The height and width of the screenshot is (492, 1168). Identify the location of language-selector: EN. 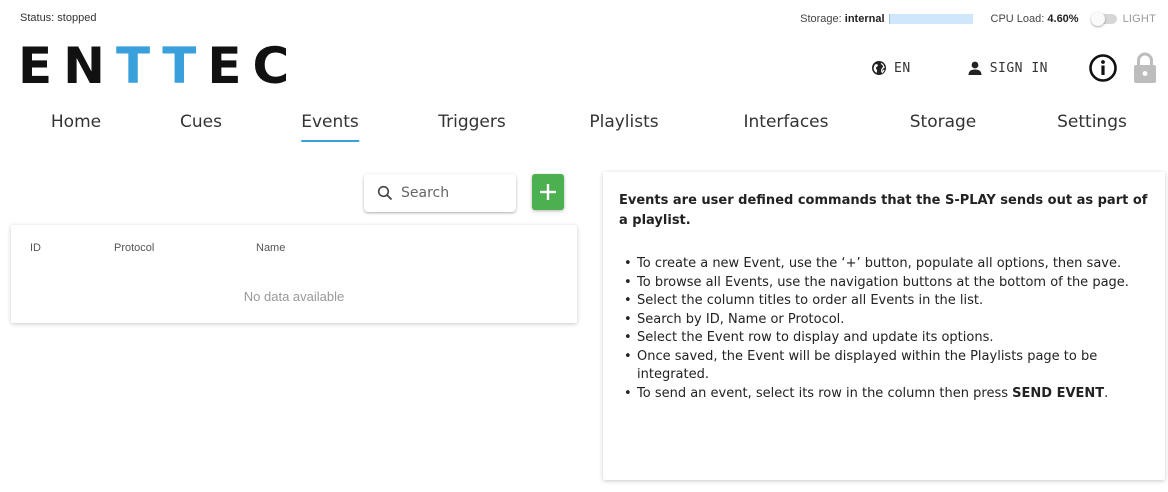
(891, 68).